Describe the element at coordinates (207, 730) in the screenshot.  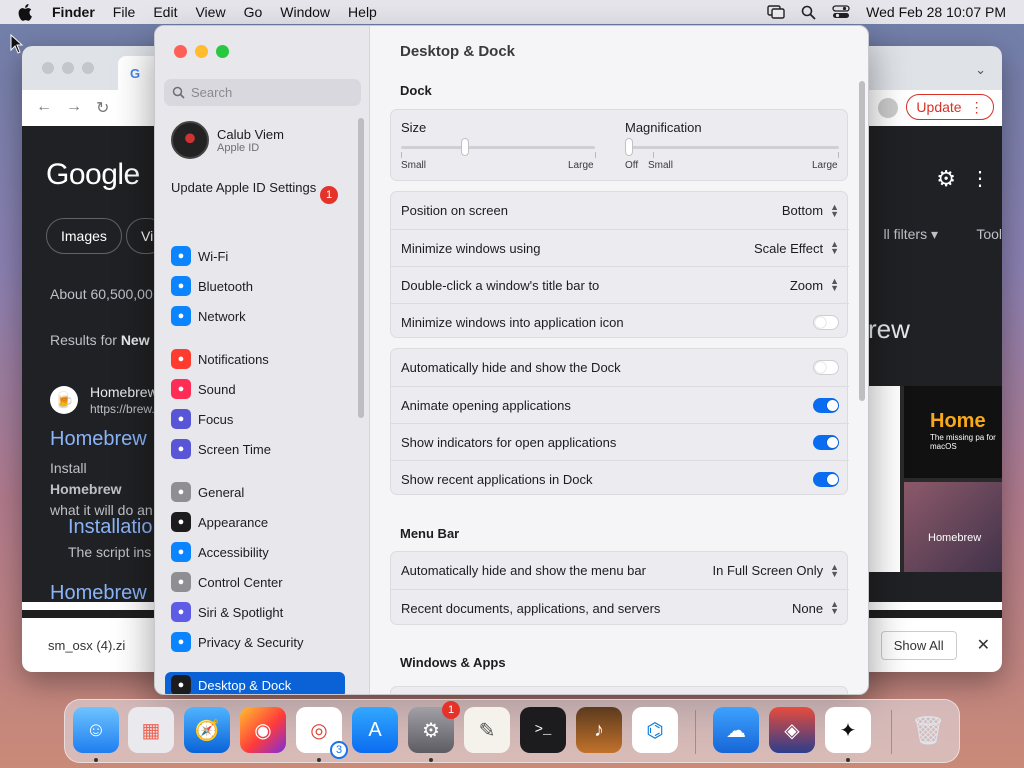
I see `safari-app-icon: 🧭` at that location.